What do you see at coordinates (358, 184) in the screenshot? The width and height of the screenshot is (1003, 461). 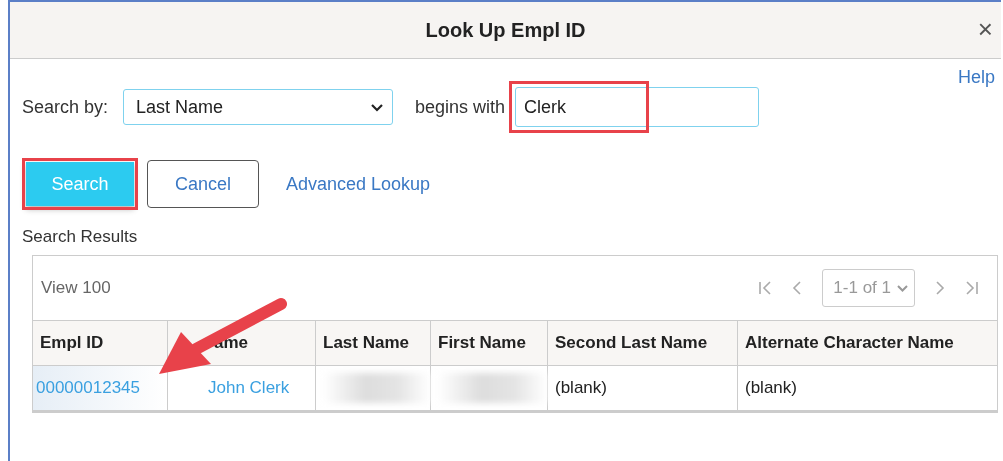 I see `advanced-lookup-link: Advanced Lookup` at bounding box center [358, 184].